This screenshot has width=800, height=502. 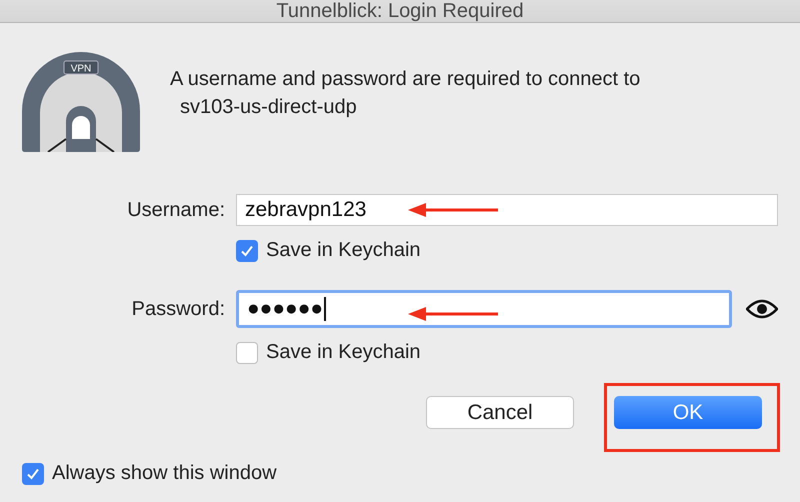 What do you see at coordinates (405, 79) in the screenshot?
I see `message-text: A username and password are required to connect to` at bounding box center [405, 79].